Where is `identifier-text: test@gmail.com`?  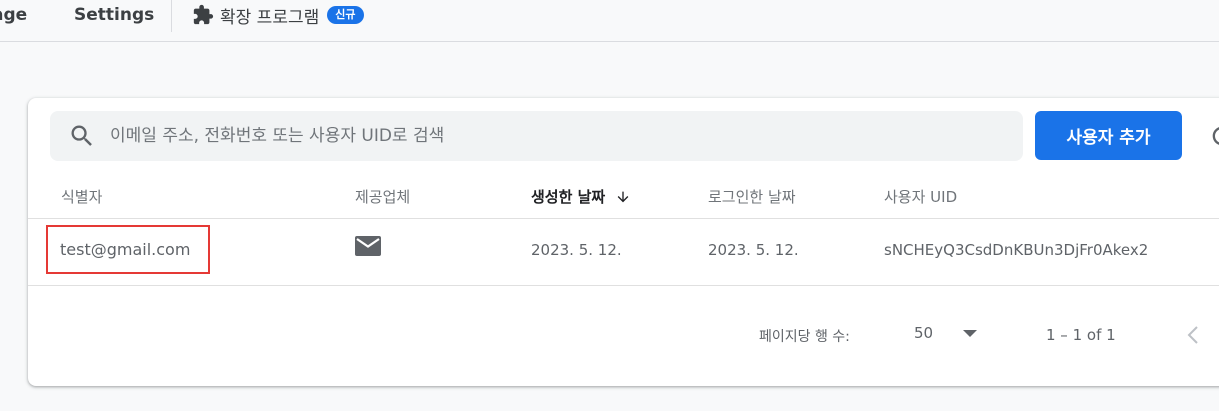 identifier-text: test@gmail.com is located at coordinates (125, 249).